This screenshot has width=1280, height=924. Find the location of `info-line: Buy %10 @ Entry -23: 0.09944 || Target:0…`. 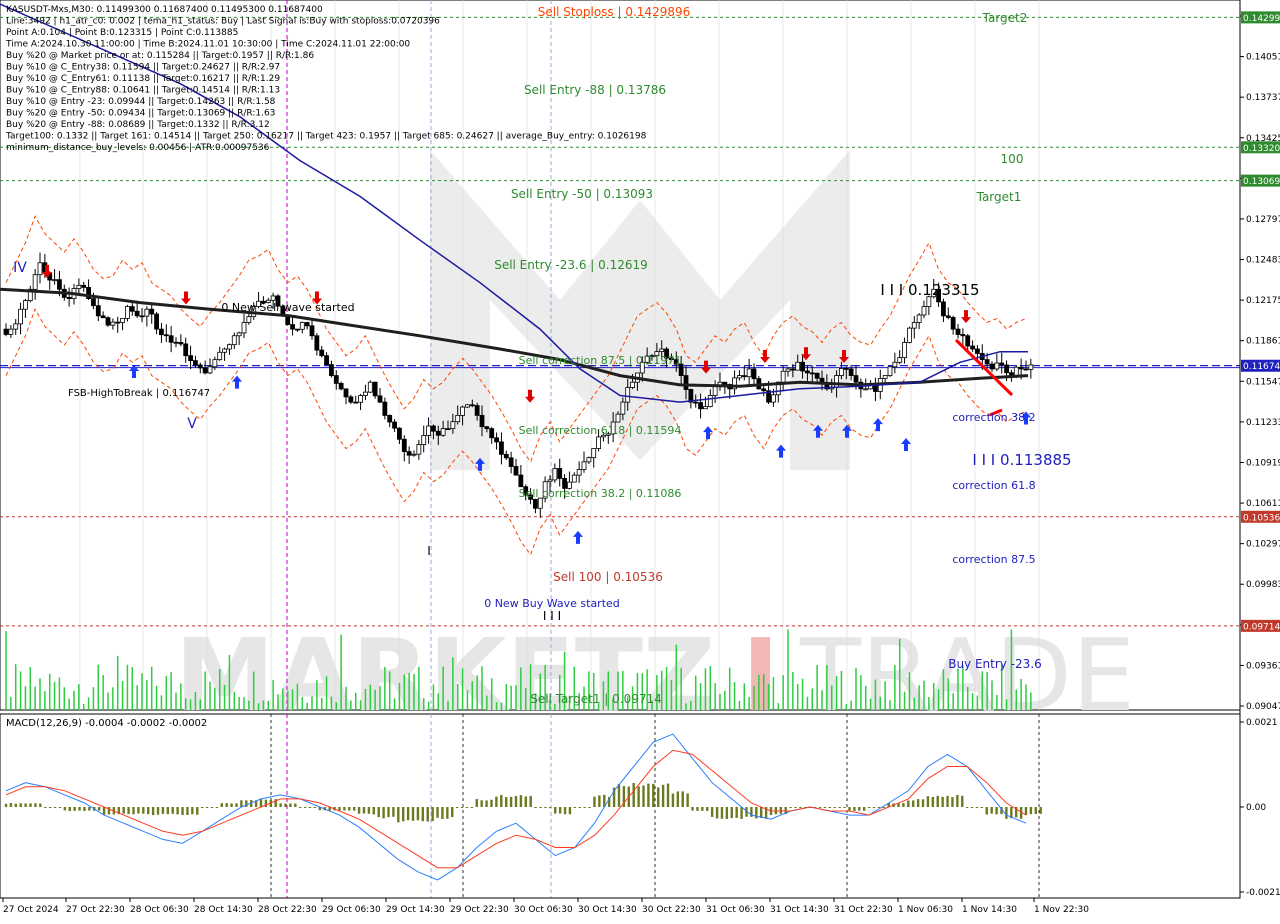

info-line: Buy %10 @ Entry -23: 0.09944 || Target:0… is located at coordinates (141, 102).